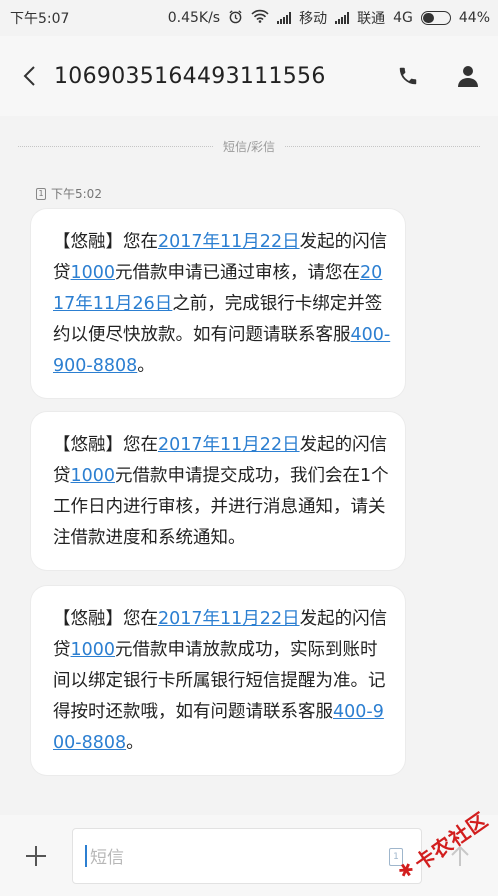  I want to click on sim-card-icon: 1, so click(41, 193).